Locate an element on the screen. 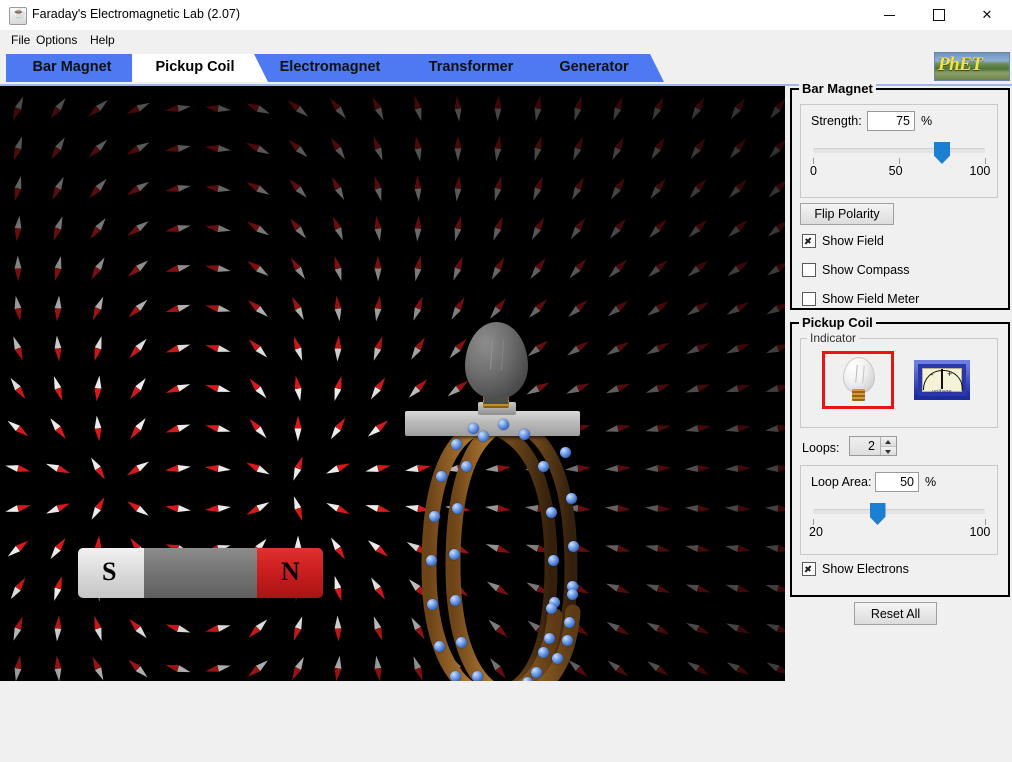 Image resolution: width=1012 pixels, height=762 pixels. tab-generator: Generator is located at coordinates (599, 68).